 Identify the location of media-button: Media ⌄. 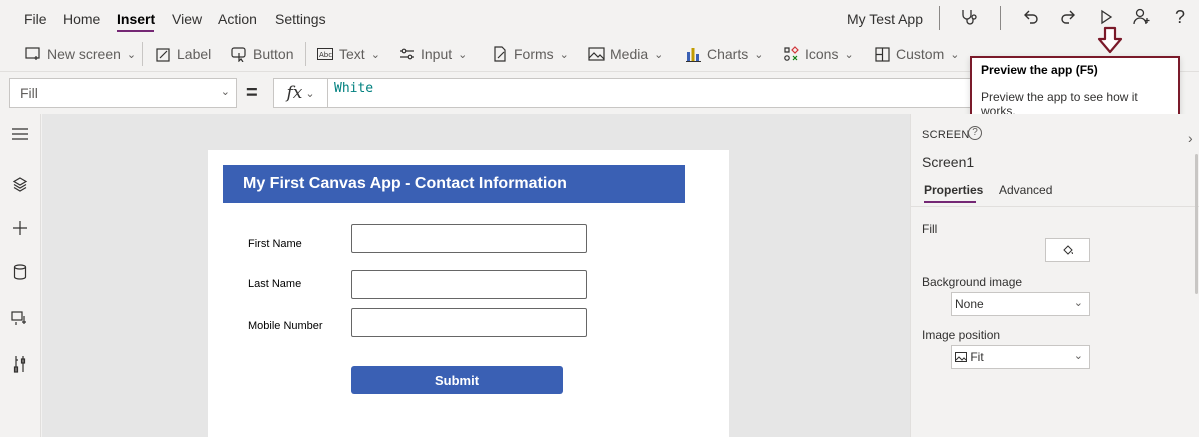
(625, 54).